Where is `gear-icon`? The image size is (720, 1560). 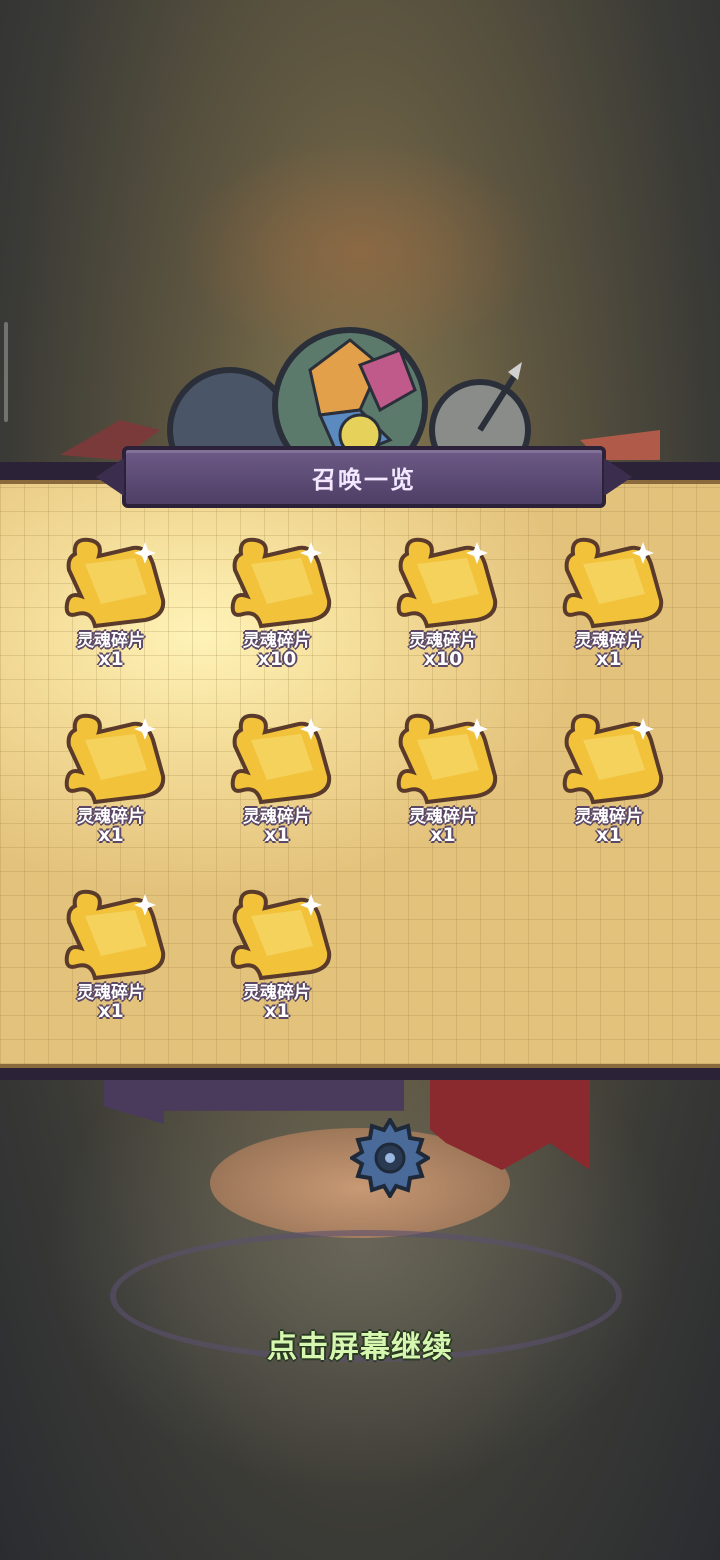 gear-icon is located at coordinates (390, 1158).